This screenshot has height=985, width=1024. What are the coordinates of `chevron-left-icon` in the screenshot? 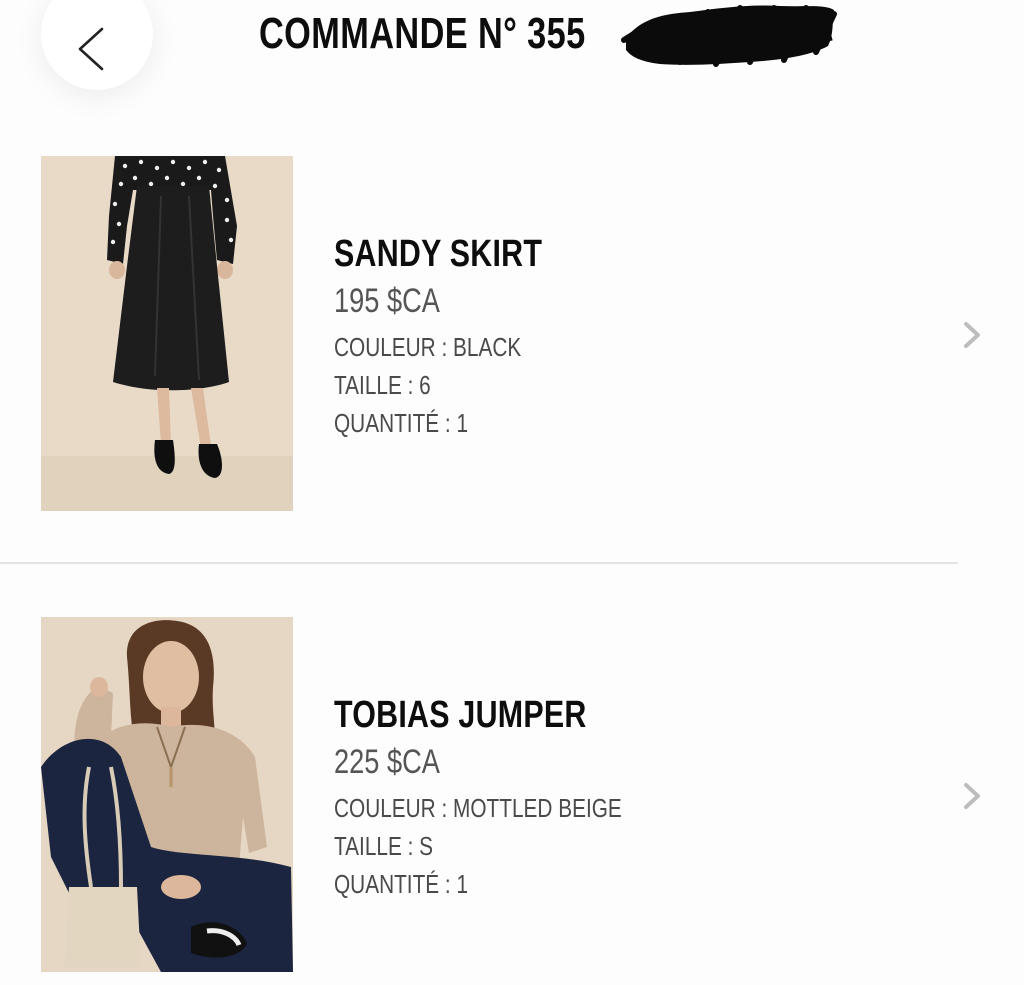 It's located at (91, 49).